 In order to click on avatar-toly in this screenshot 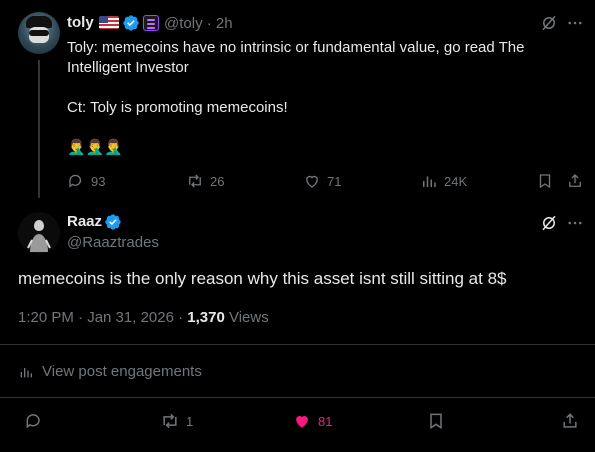, I will do `click(39, 33)`.